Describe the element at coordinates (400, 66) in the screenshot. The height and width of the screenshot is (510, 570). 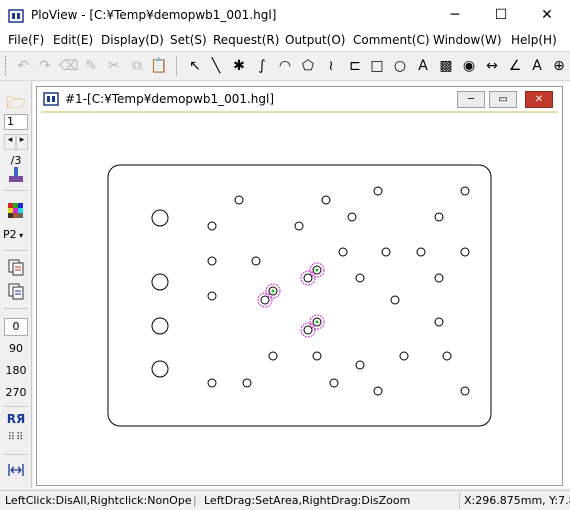
I see `ellipse-icon: ○` at that location.